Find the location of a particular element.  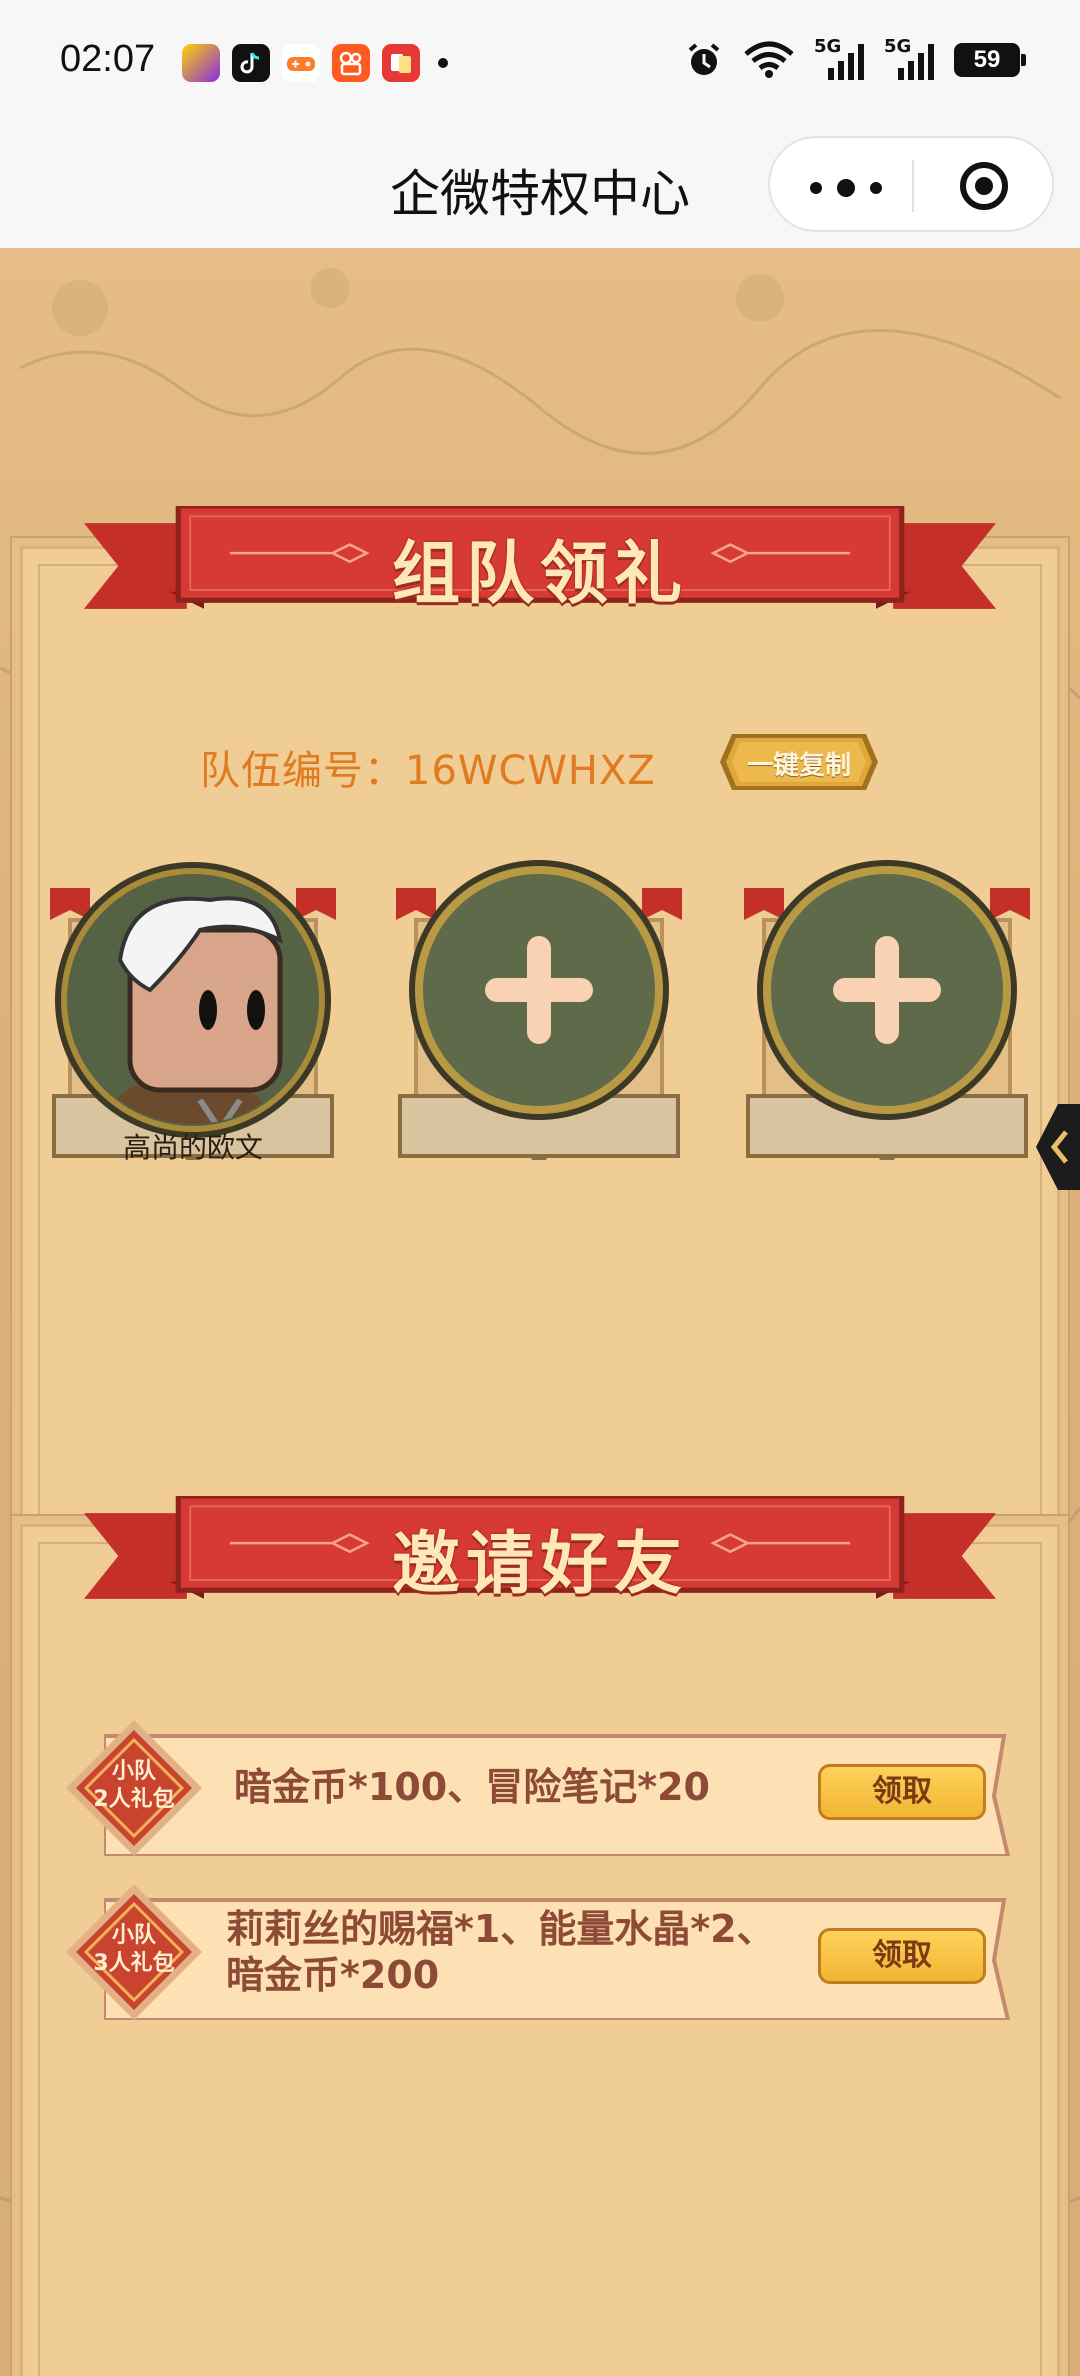

reward-row-2-person: 小队 2人礼包 暗金币*100、冒险笔记*20 领取 is located at coordinates (541, 1788).